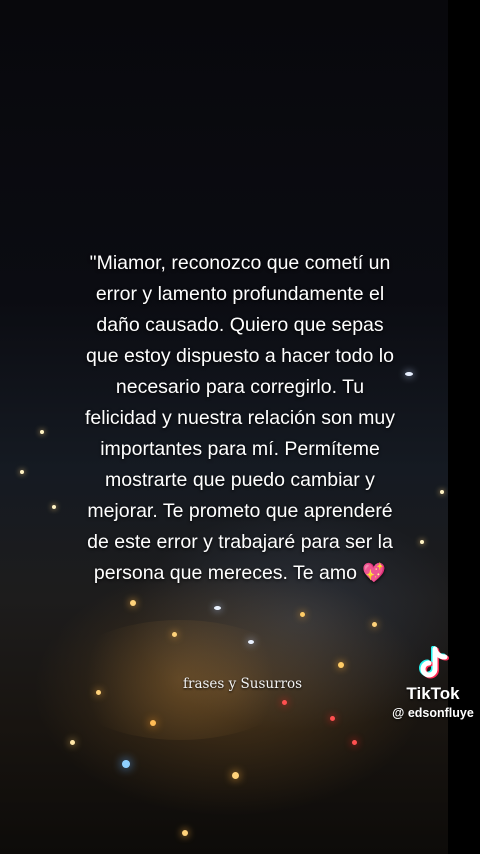  I want to click on sparkling-heart-icon: 💖, so click(374, 573).